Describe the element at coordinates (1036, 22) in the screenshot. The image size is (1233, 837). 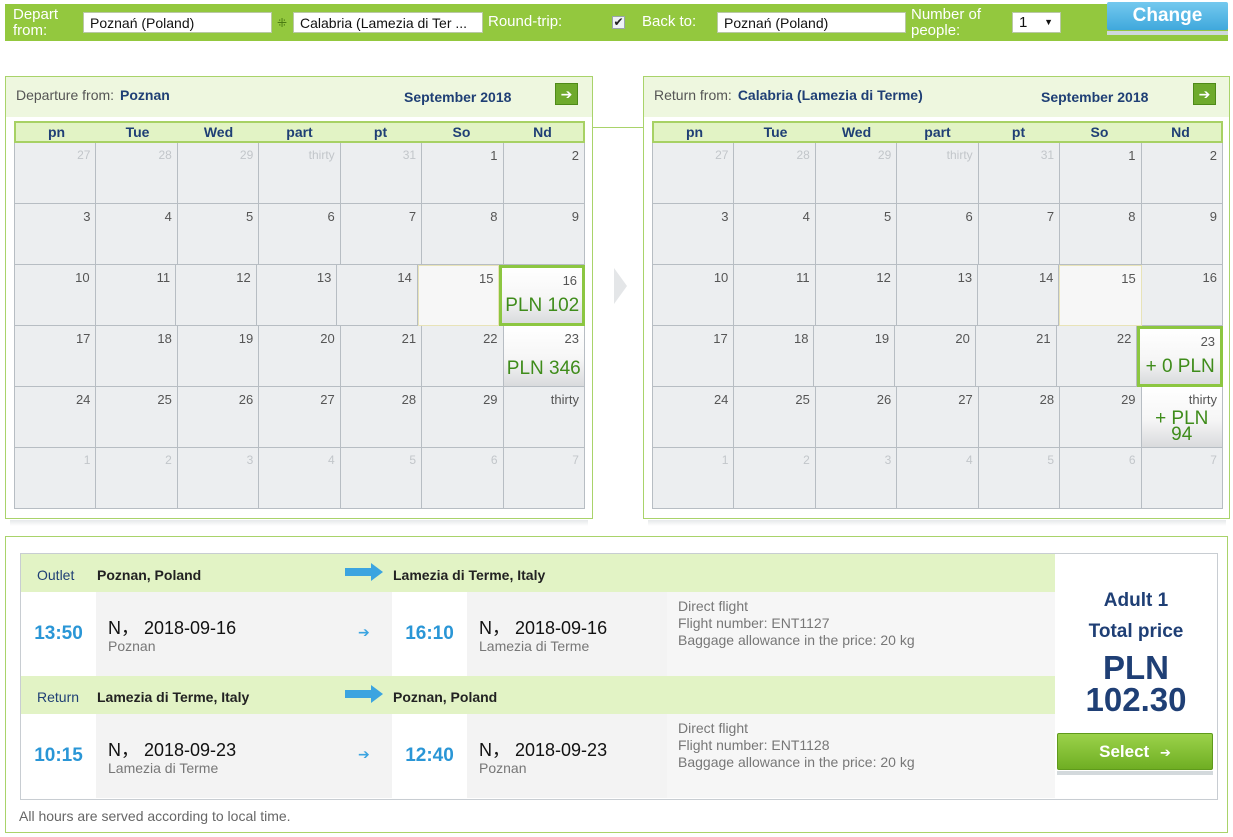
I see `people-select: 1 ▼` at that location.